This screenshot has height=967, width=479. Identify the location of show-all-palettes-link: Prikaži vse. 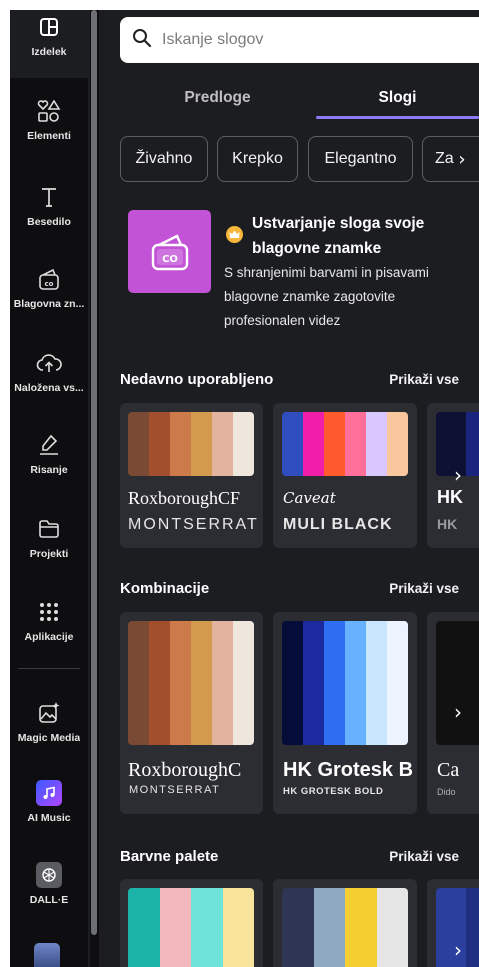
(424, 856).